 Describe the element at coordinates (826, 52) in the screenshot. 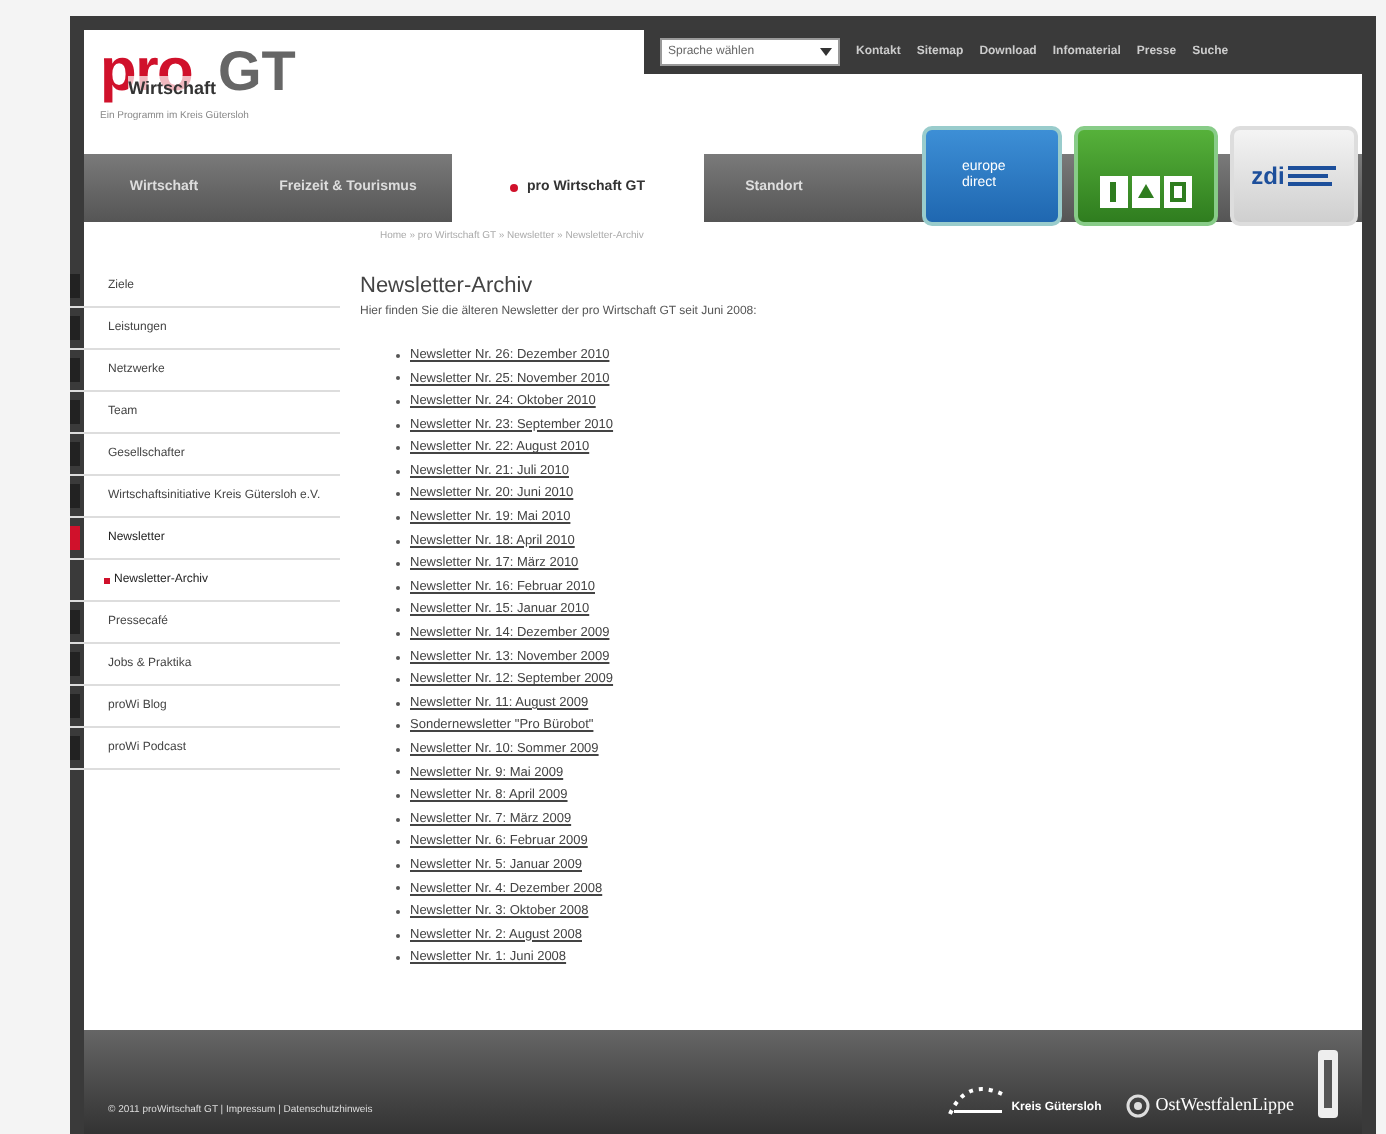

I see `caret-icon` at that location.